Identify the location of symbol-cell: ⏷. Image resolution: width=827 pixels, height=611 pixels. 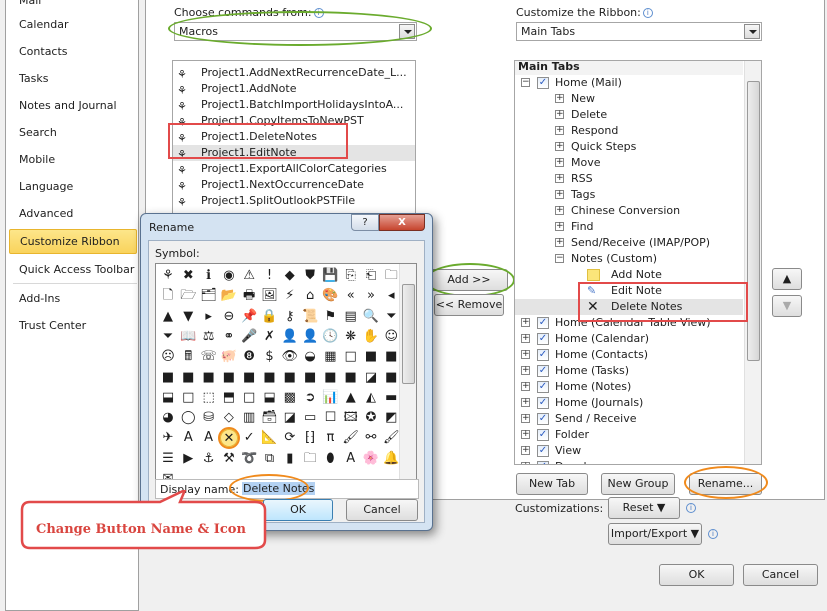
(391, 317).